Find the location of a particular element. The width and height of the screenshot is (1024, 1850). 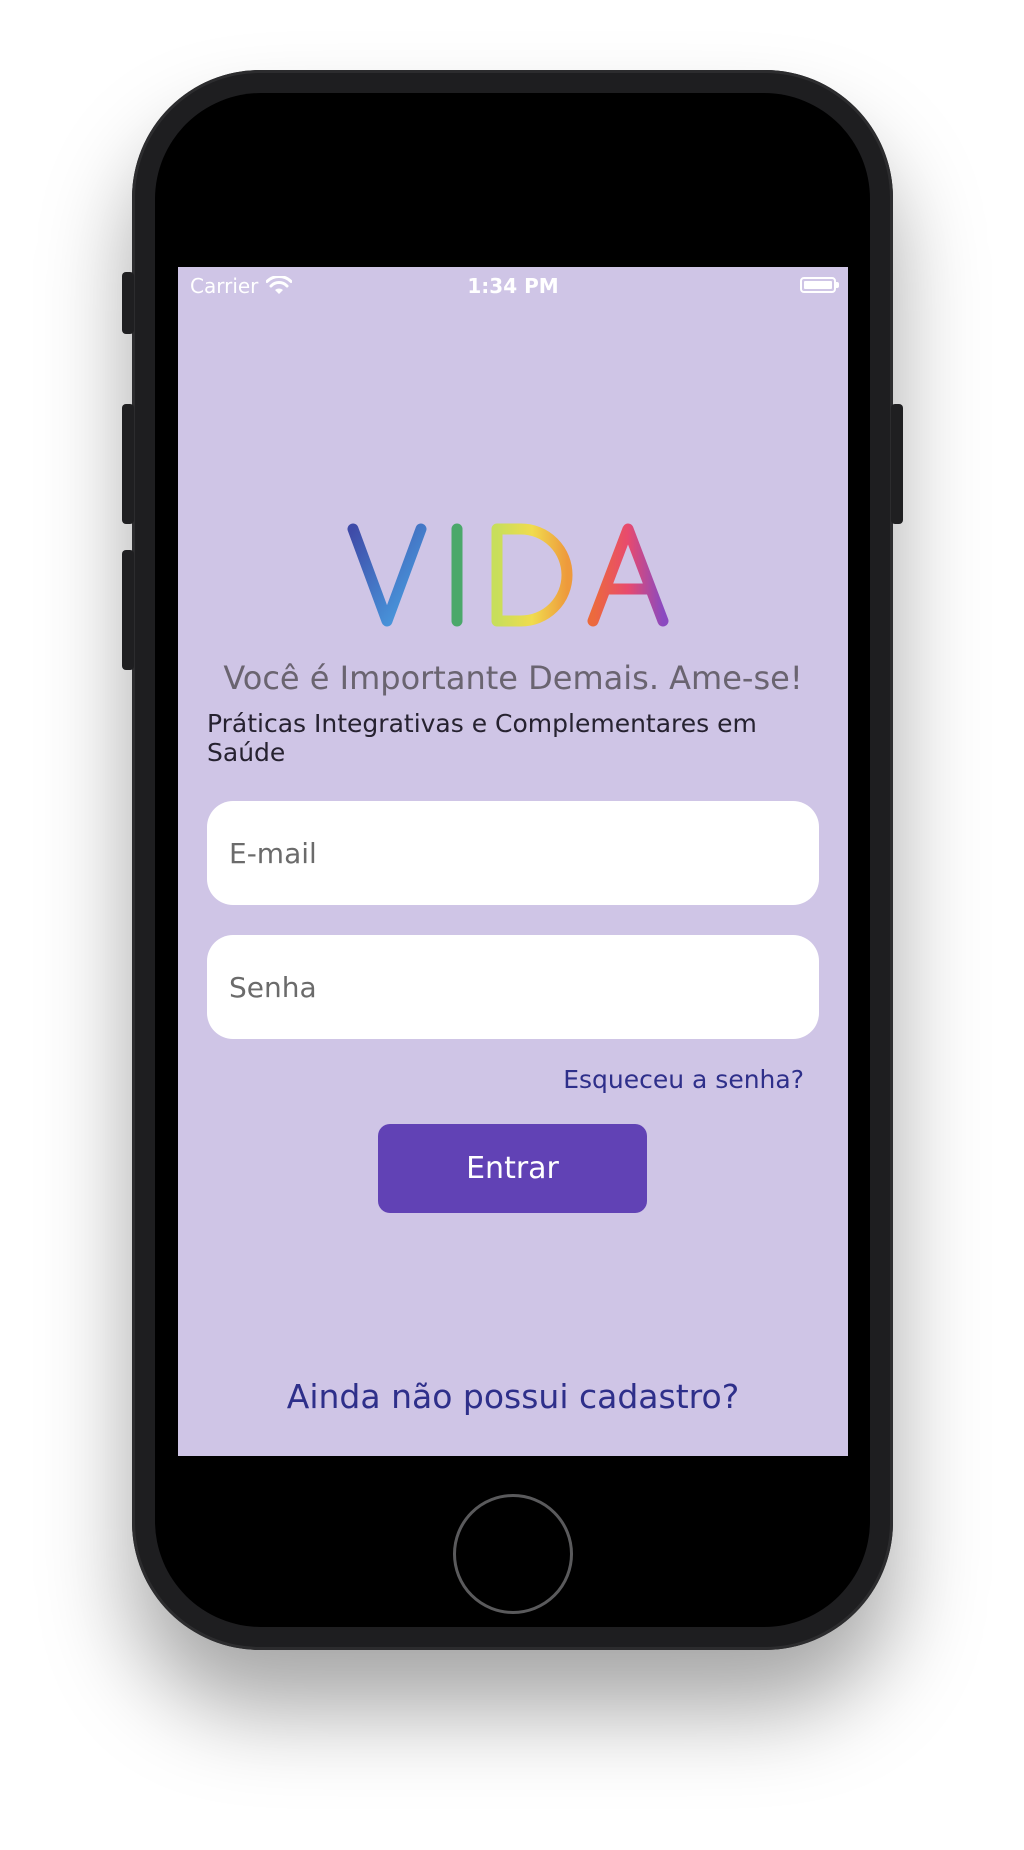

volume-down-button is located at coordinates (128, 610).